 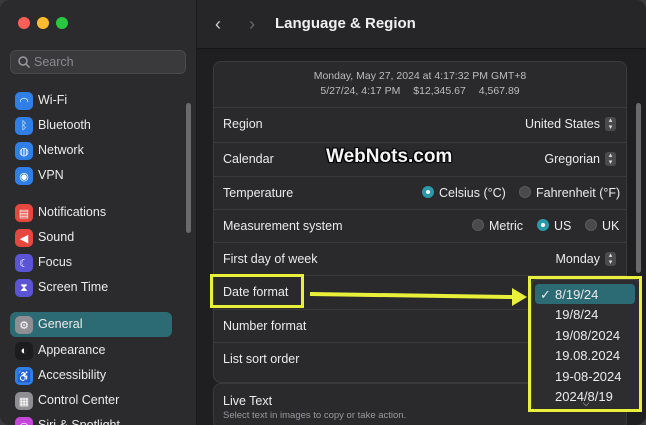 What do you see at coordinates (543, 225) in the screenshot?
I see `us-radio` at bounding box center [543, 225].